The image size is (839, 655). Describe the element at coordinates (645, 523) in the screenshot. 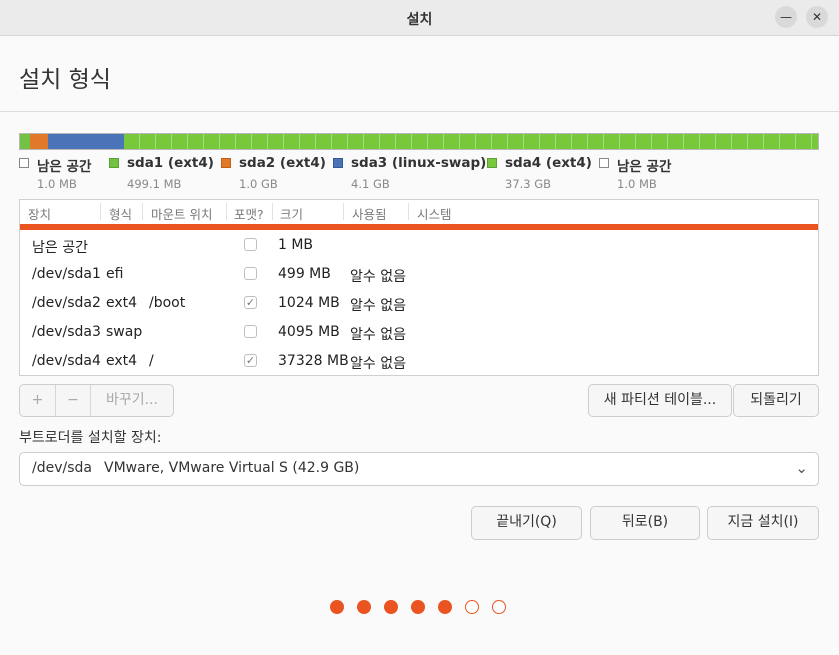

I see `back-button: 뒤로(B)` at that location.